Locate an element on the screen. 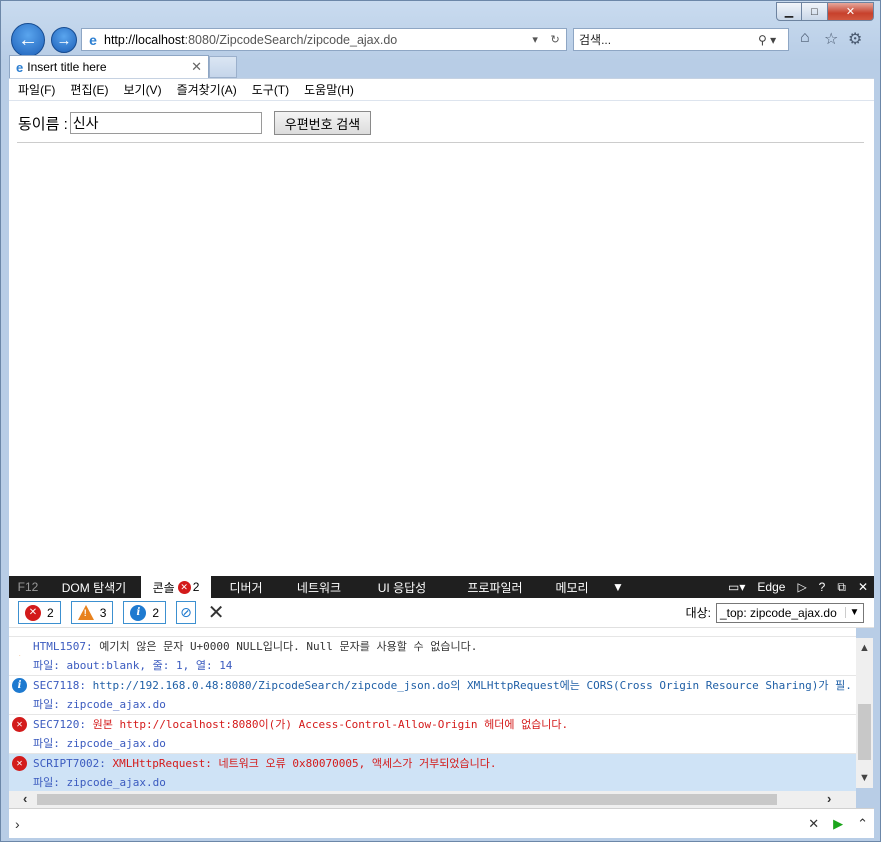  info-icon: i is located at coordinates (138, 612).